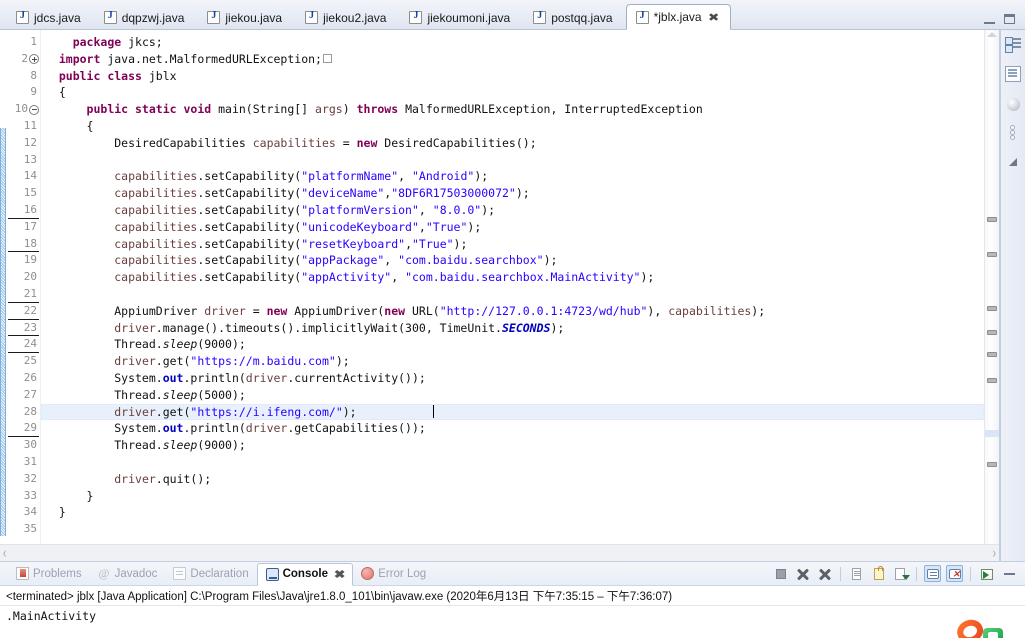  What do you see at coordinates (49, 574) in the screenshot?
I see `bottom-tab-problems: Problems` at bounding box center [49, 574].